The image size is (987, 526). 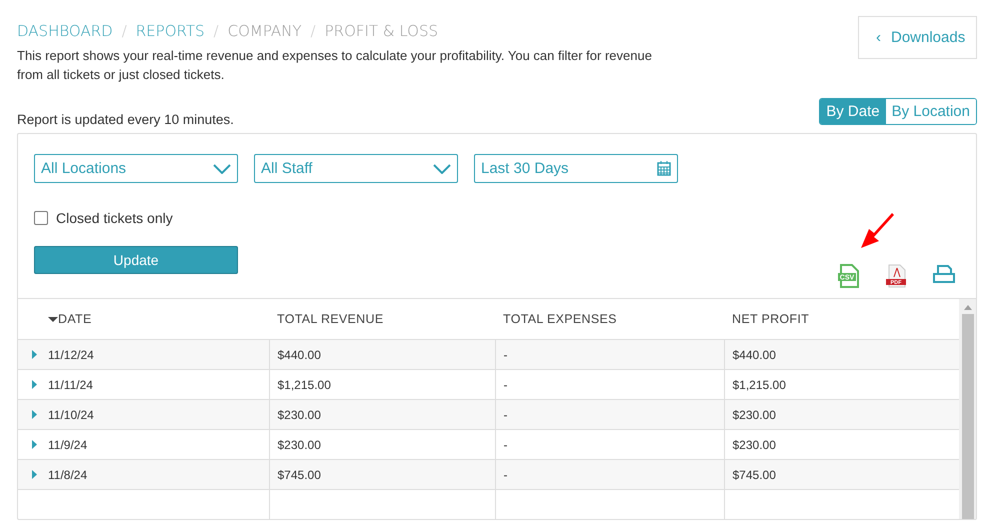 What do you see at coordinates (71, 415) in the screenshot?
I see `table-cell: 11/10/24` at bounding box center [71, 415].